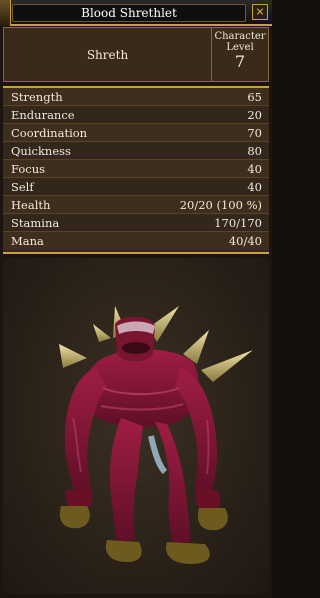  What do you see at coordinates (136, 187) in the screenshot?
I see `stat-row-self: Self 40` at bounding box center [136, 187].